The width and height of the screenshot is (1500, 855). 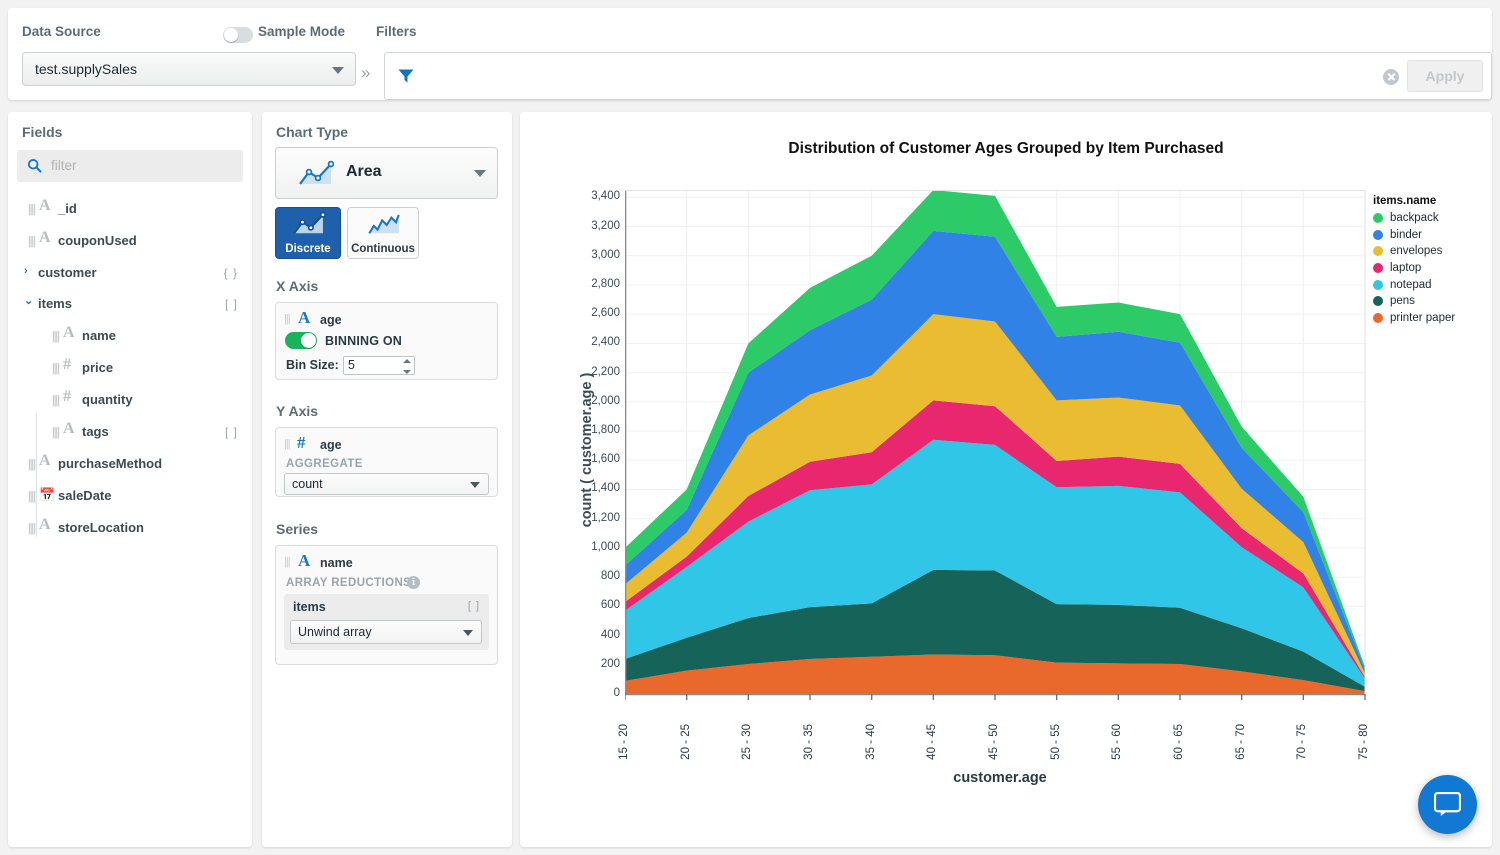 What do you see at coordinates (130, 304) in the screenshot?
I see `field-item-items: ⌄ items [ ]` at bounding box center [130, 304].